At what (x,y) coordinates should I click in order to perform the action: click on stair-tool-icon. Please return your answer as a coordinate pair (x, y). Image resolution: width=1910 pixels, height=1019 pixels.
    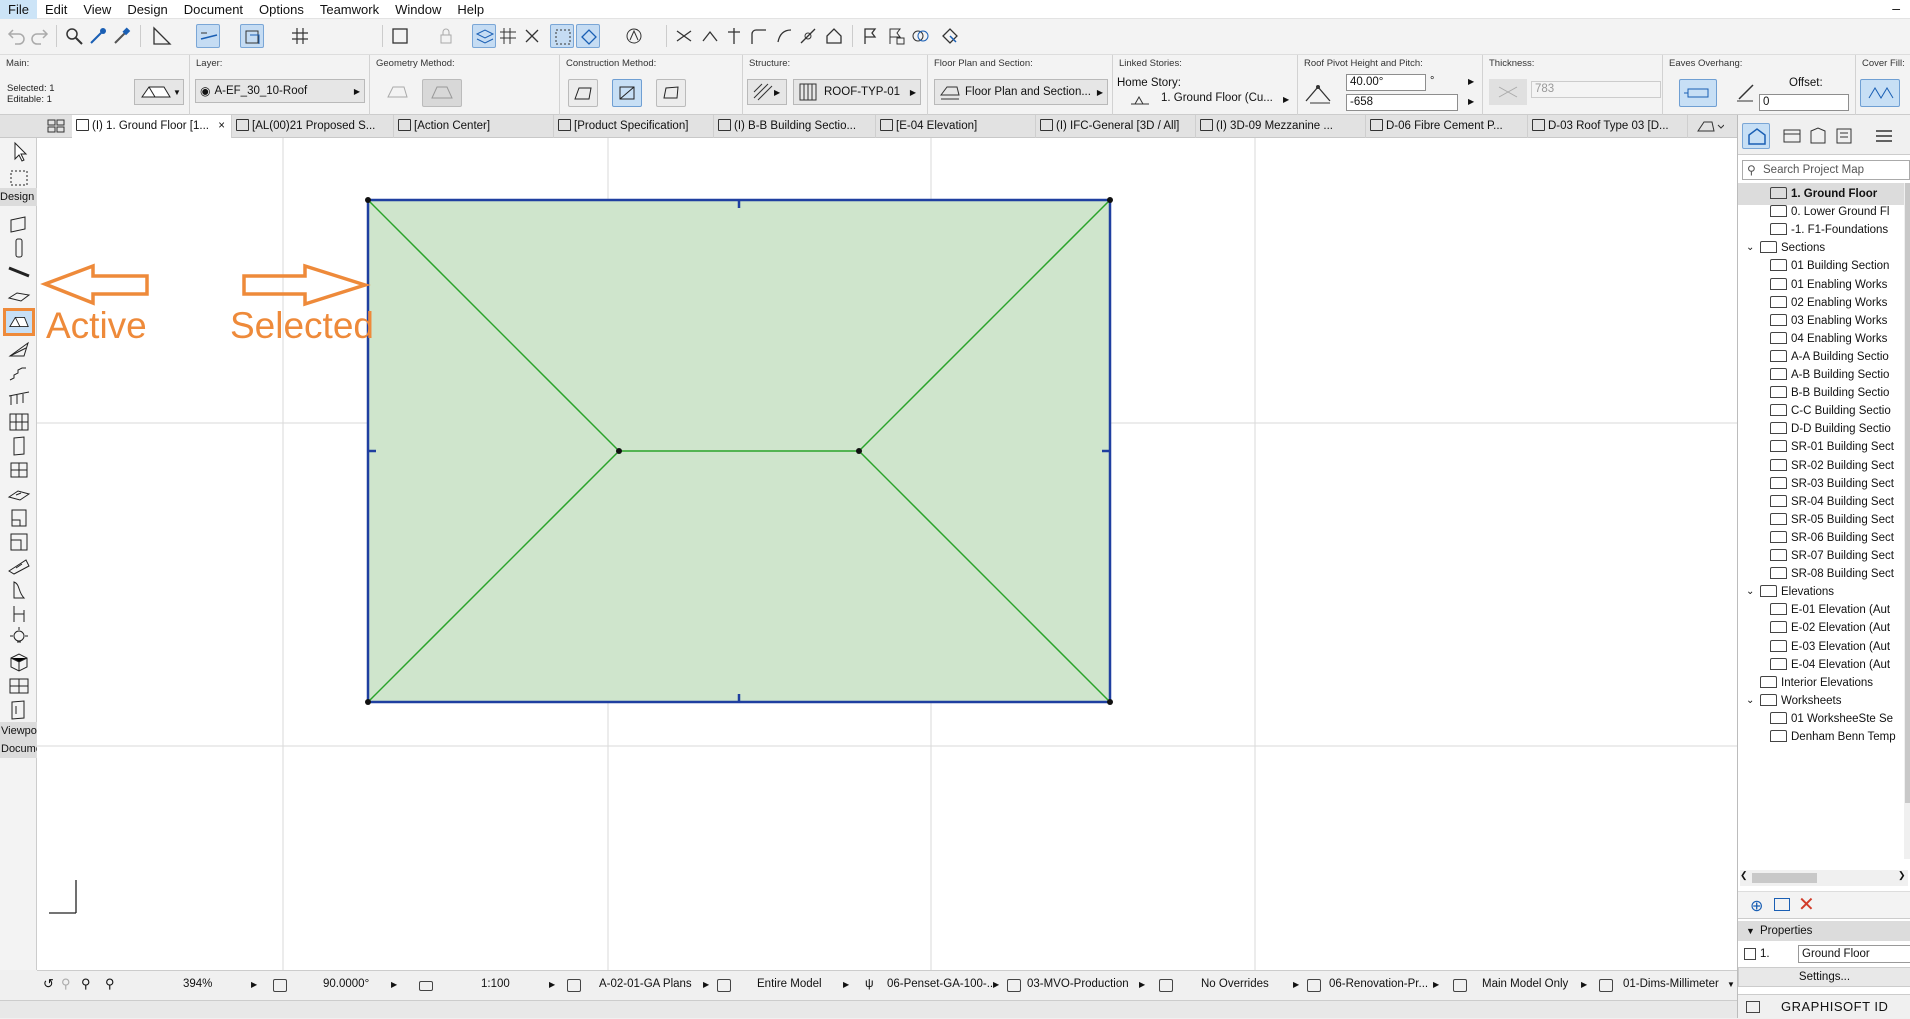
    Looking at the image, I should click on (19, 374).